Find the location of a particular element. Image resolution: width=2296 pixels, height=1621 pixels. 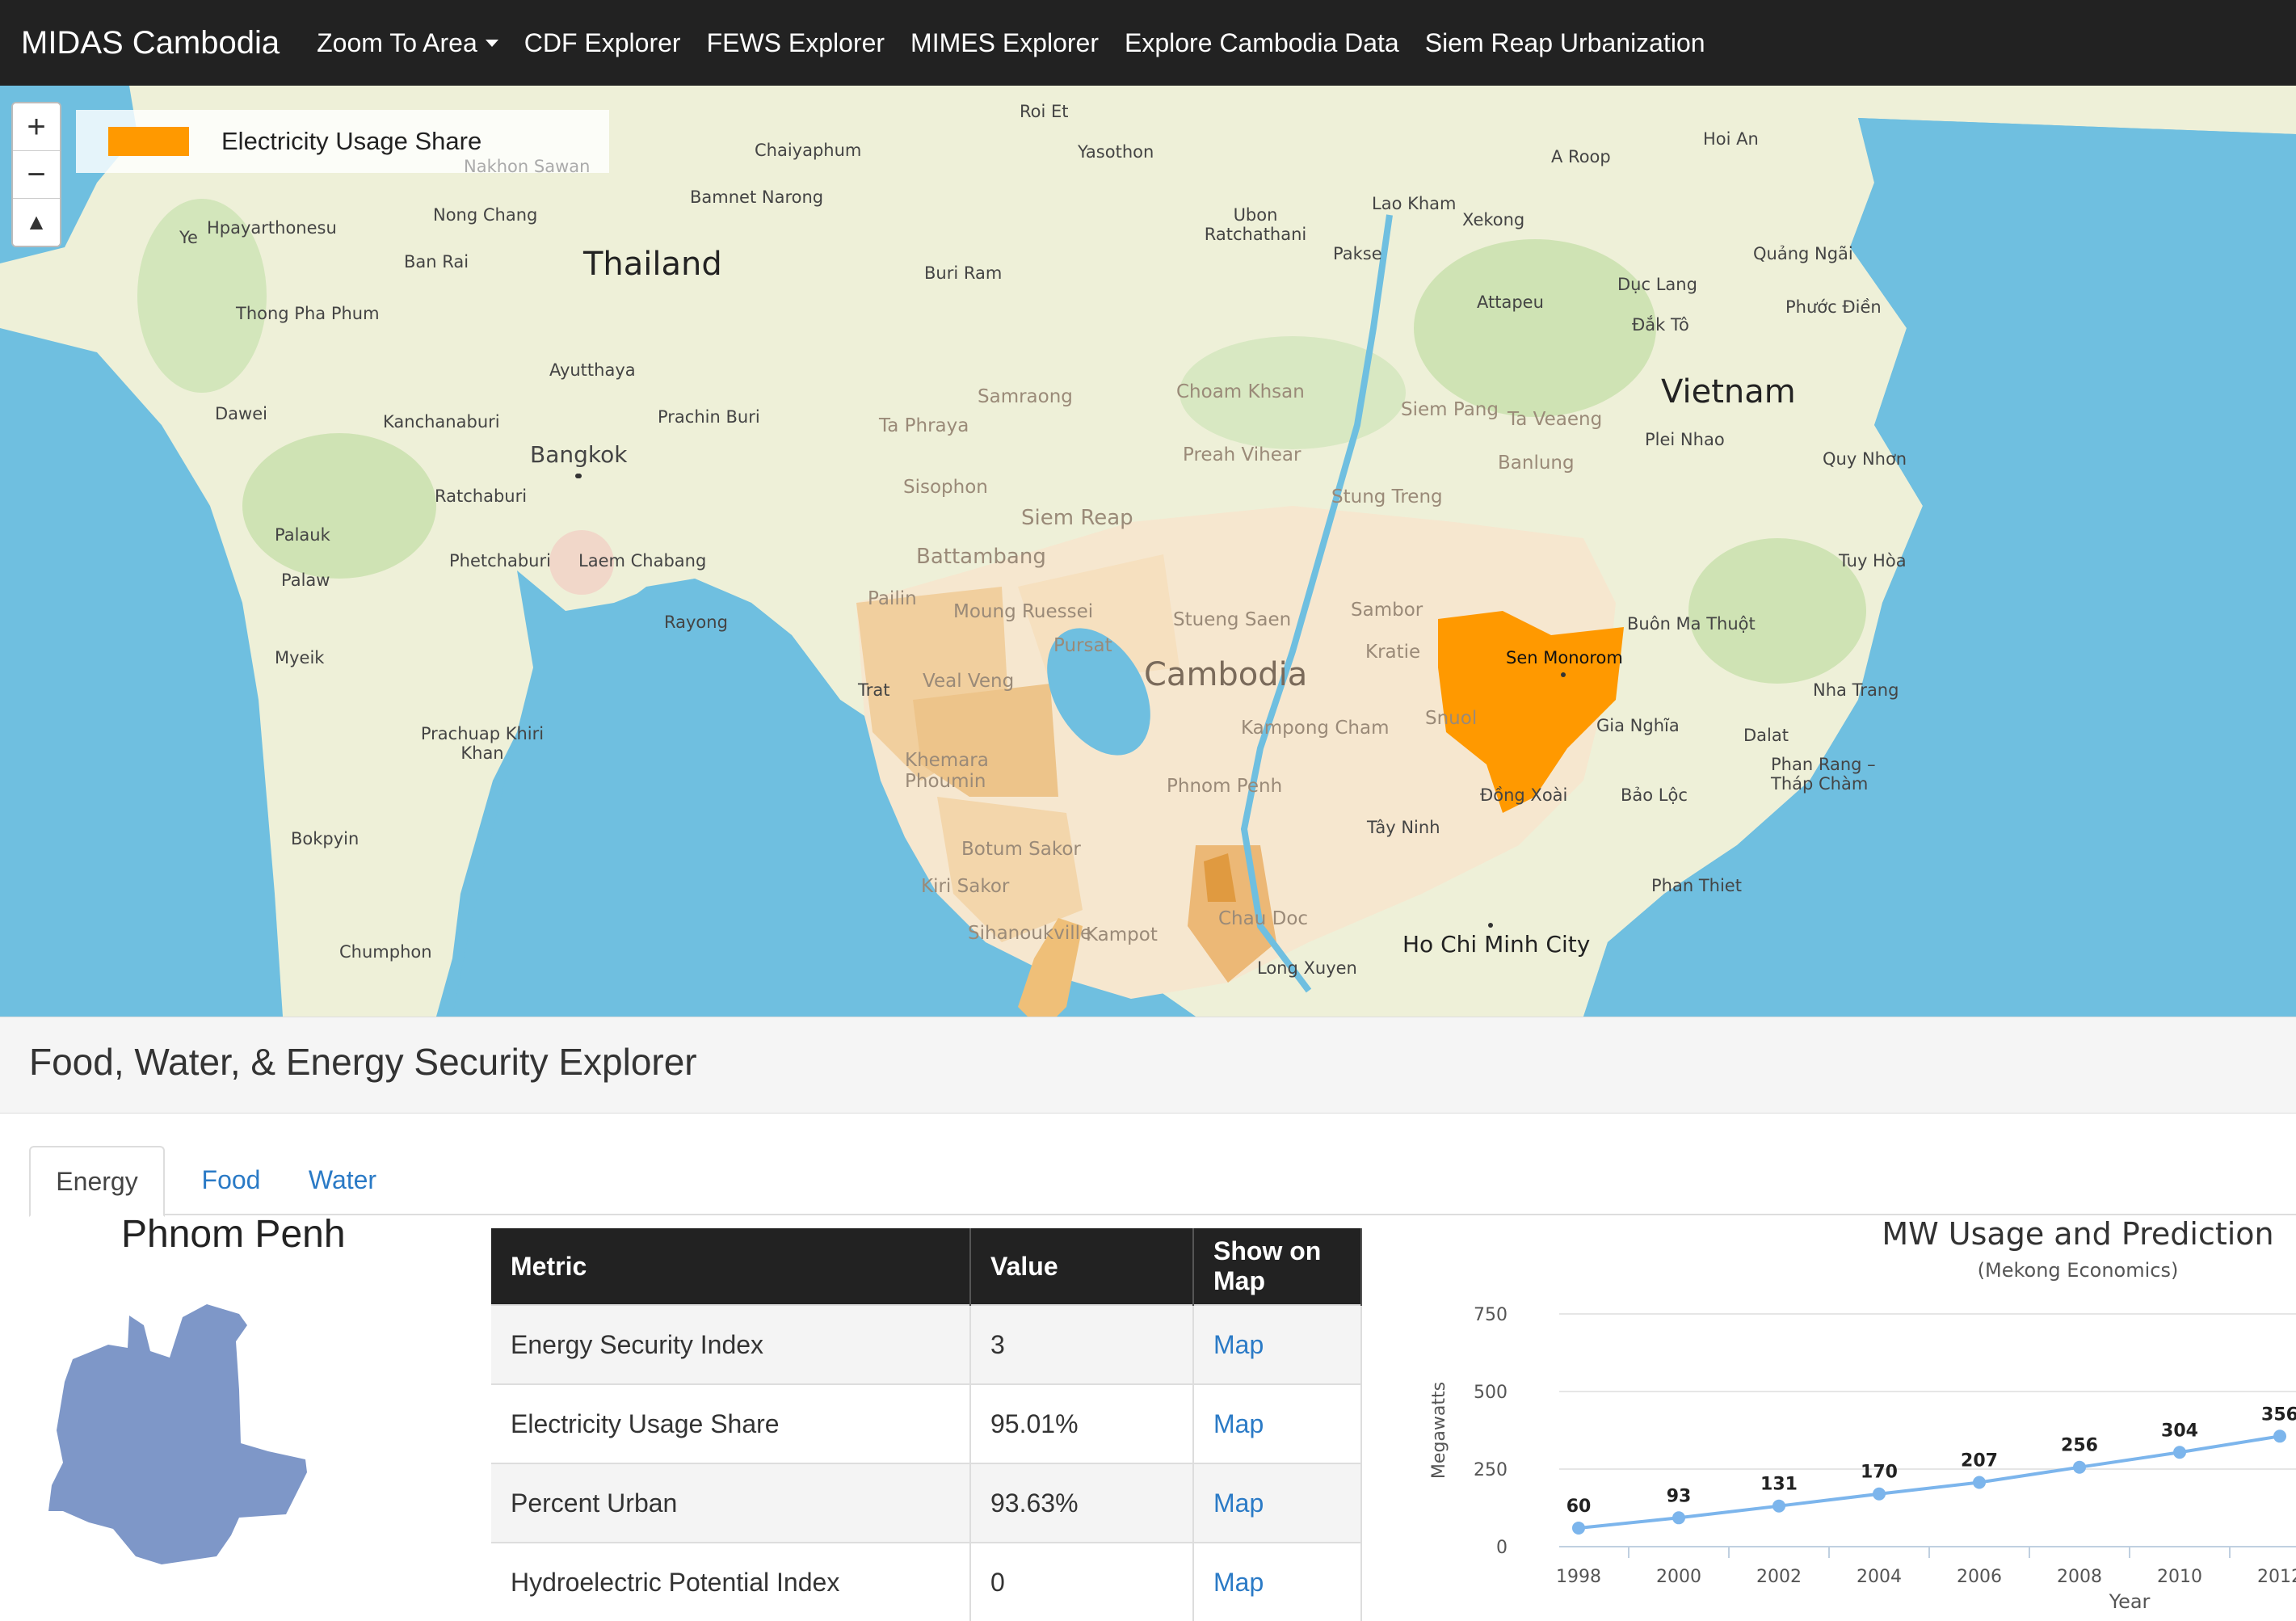

province-label: Pursat is located at coordinates (1082, 645).